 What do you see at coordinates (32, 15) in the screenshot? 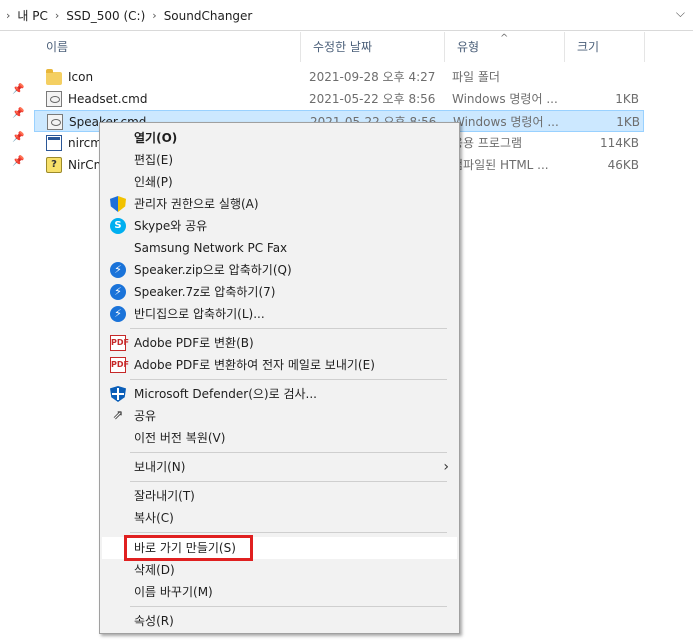
I see `breadcrumb-item-this-pc: 내 PC` at bounding box center [32, 15].